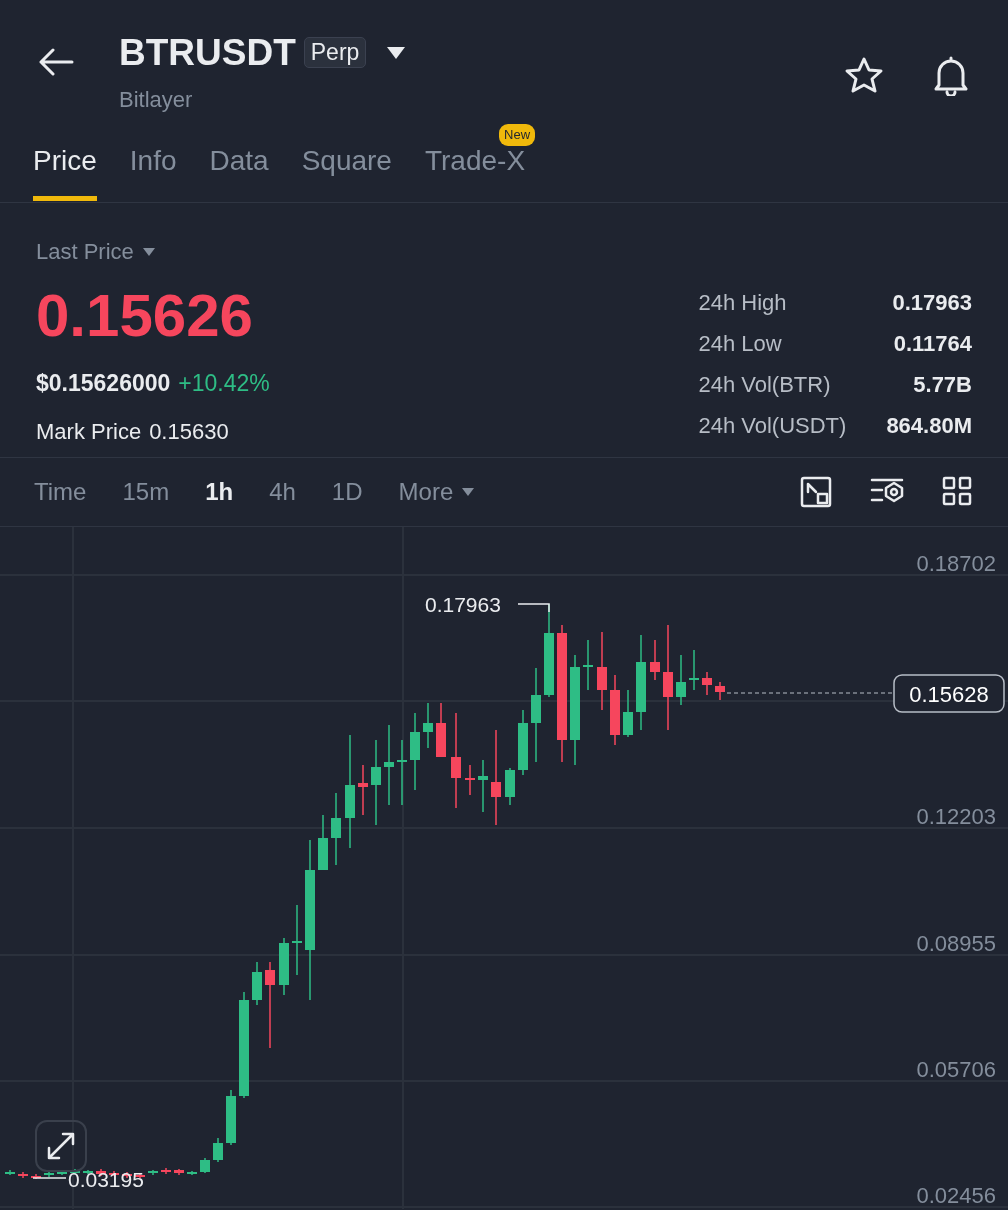 The image size is (1008, 1210). Describe the element at coordinates (89, 431) in the screenshot. I see `mark-price-label: Mark Price` at that location.